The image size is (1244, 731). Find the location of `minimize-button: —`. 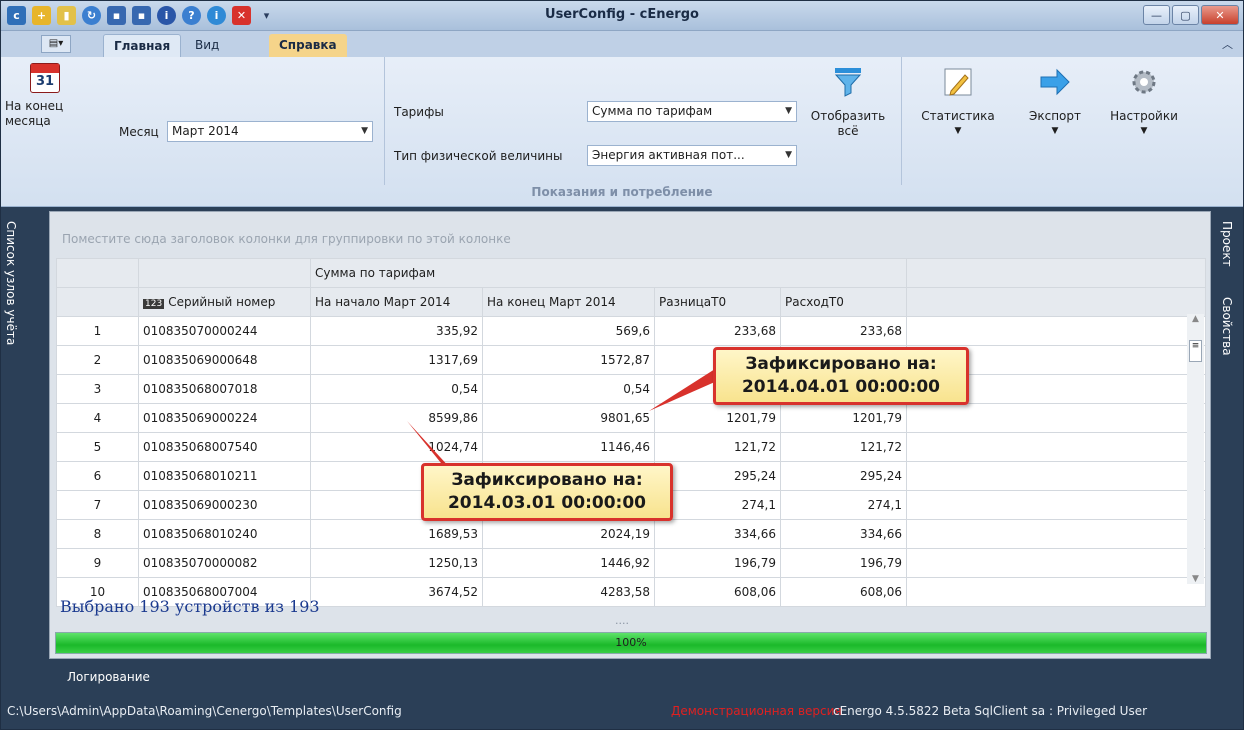

minimize-button: — is located at coordinates (1156, 15).